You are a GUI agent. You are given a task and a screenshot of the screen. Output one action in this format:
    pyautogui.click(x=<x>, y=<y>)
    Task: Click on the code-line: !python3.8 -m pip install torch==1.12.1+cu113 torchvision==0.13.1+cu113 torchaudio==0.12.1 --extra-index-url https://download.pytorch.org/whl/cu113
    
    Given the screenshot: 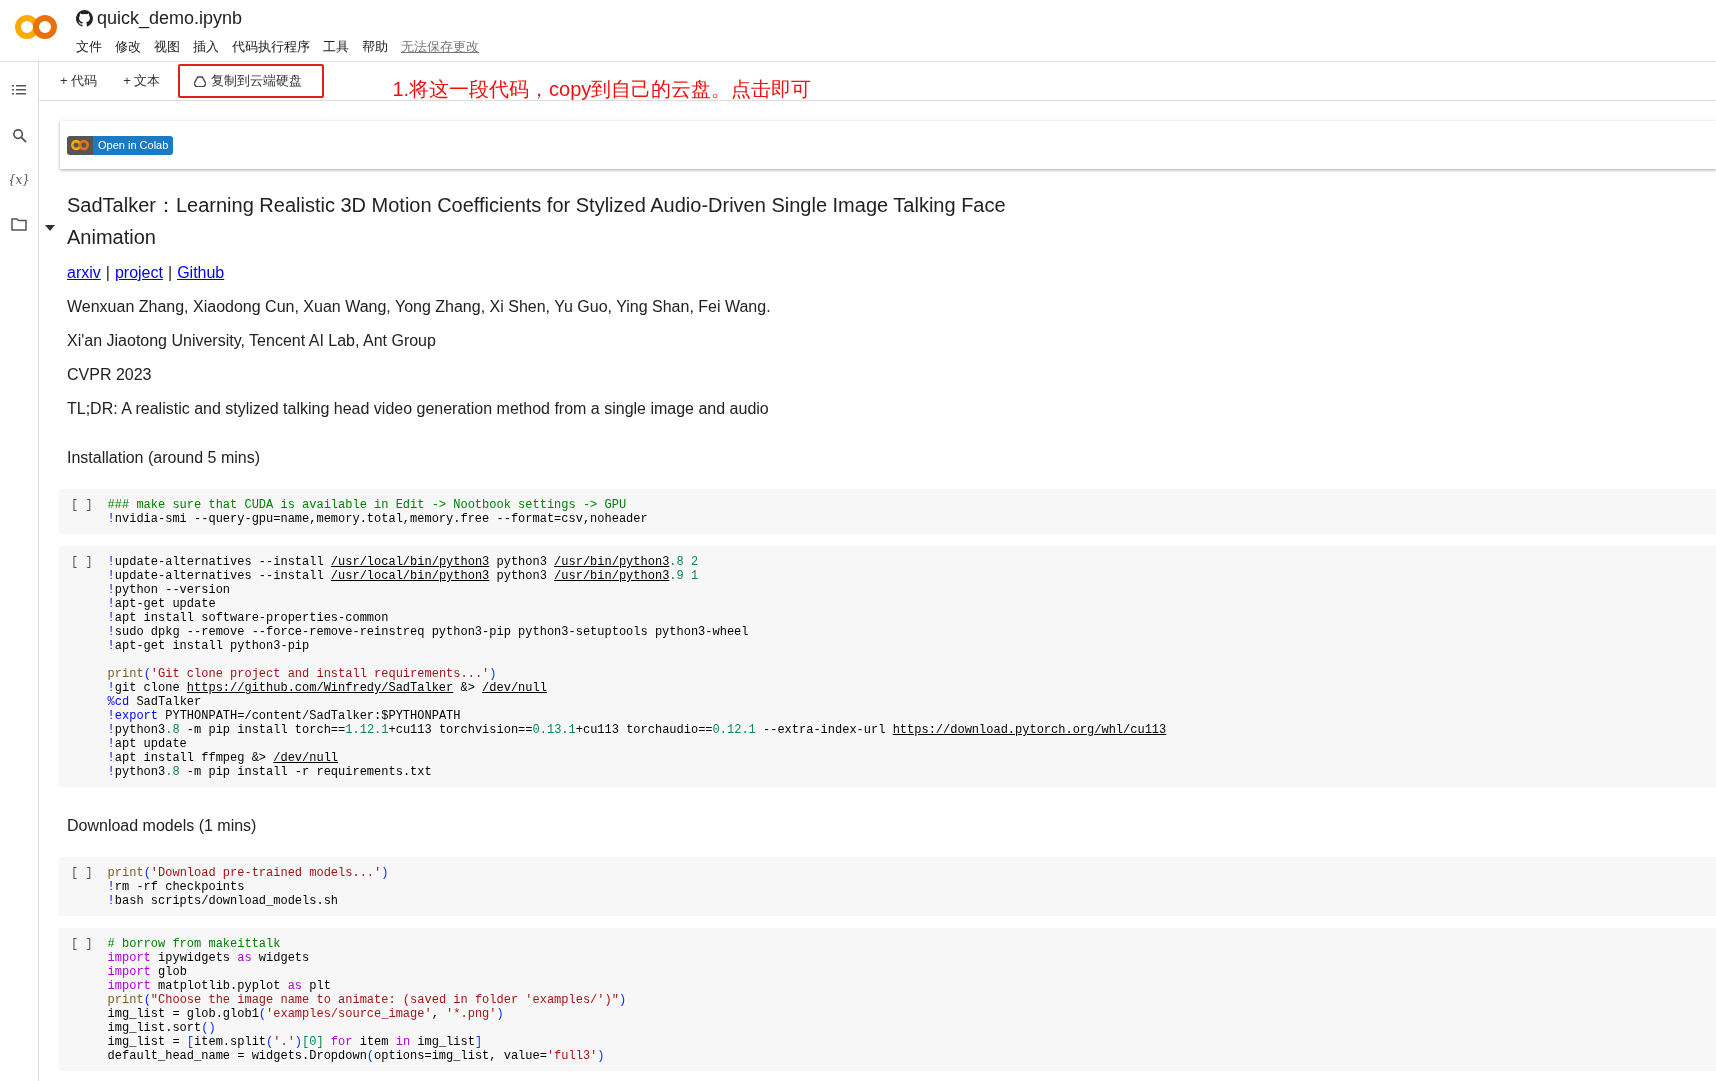 What is the action you would take?
    pyautogui.click(x=637, y=730)
    